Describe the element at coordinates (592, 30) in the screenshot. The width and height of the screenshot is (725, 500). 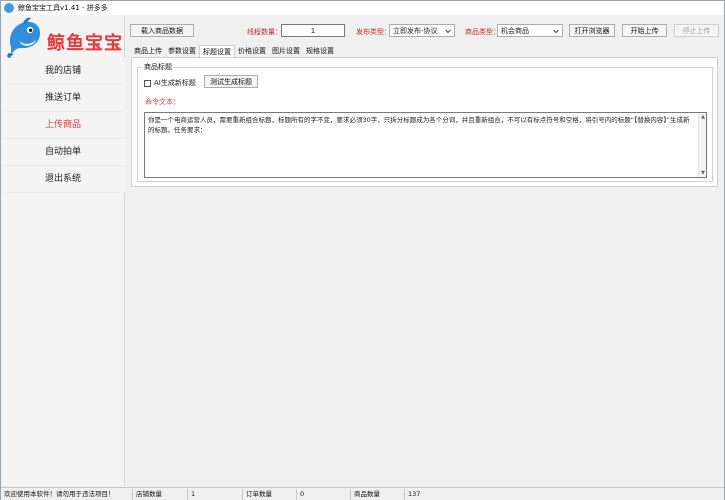
I see `open-browser-button: 打开浏览器` at that location.